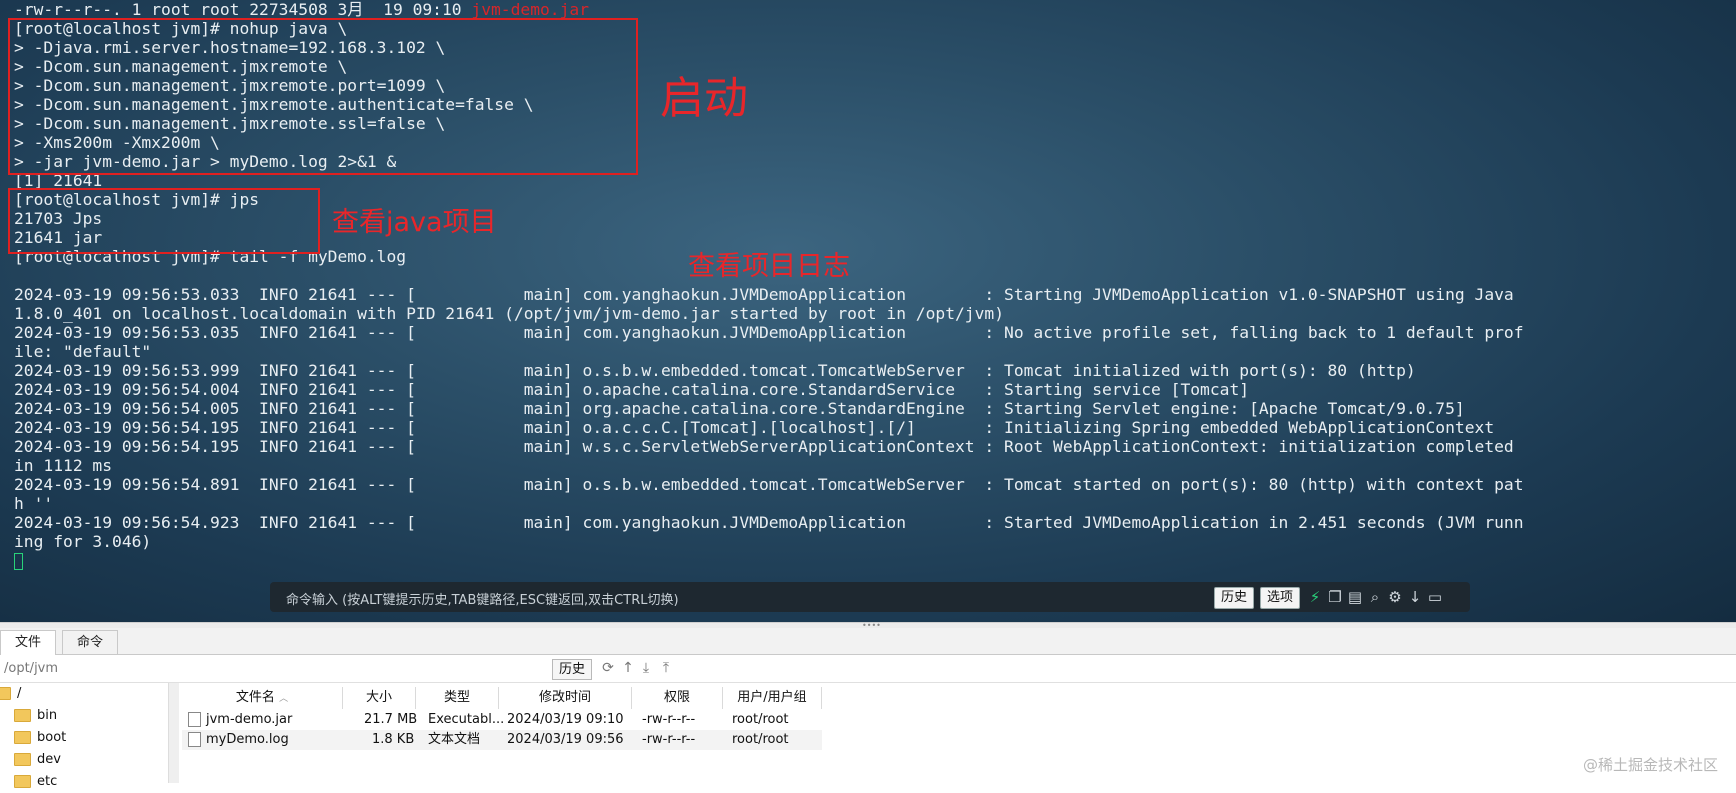  What do you see at coordinates (565, 719) in the screenshot?
I see `file-modified-cell: 2024/03/19 09:10` at bounding box center [565, 719].